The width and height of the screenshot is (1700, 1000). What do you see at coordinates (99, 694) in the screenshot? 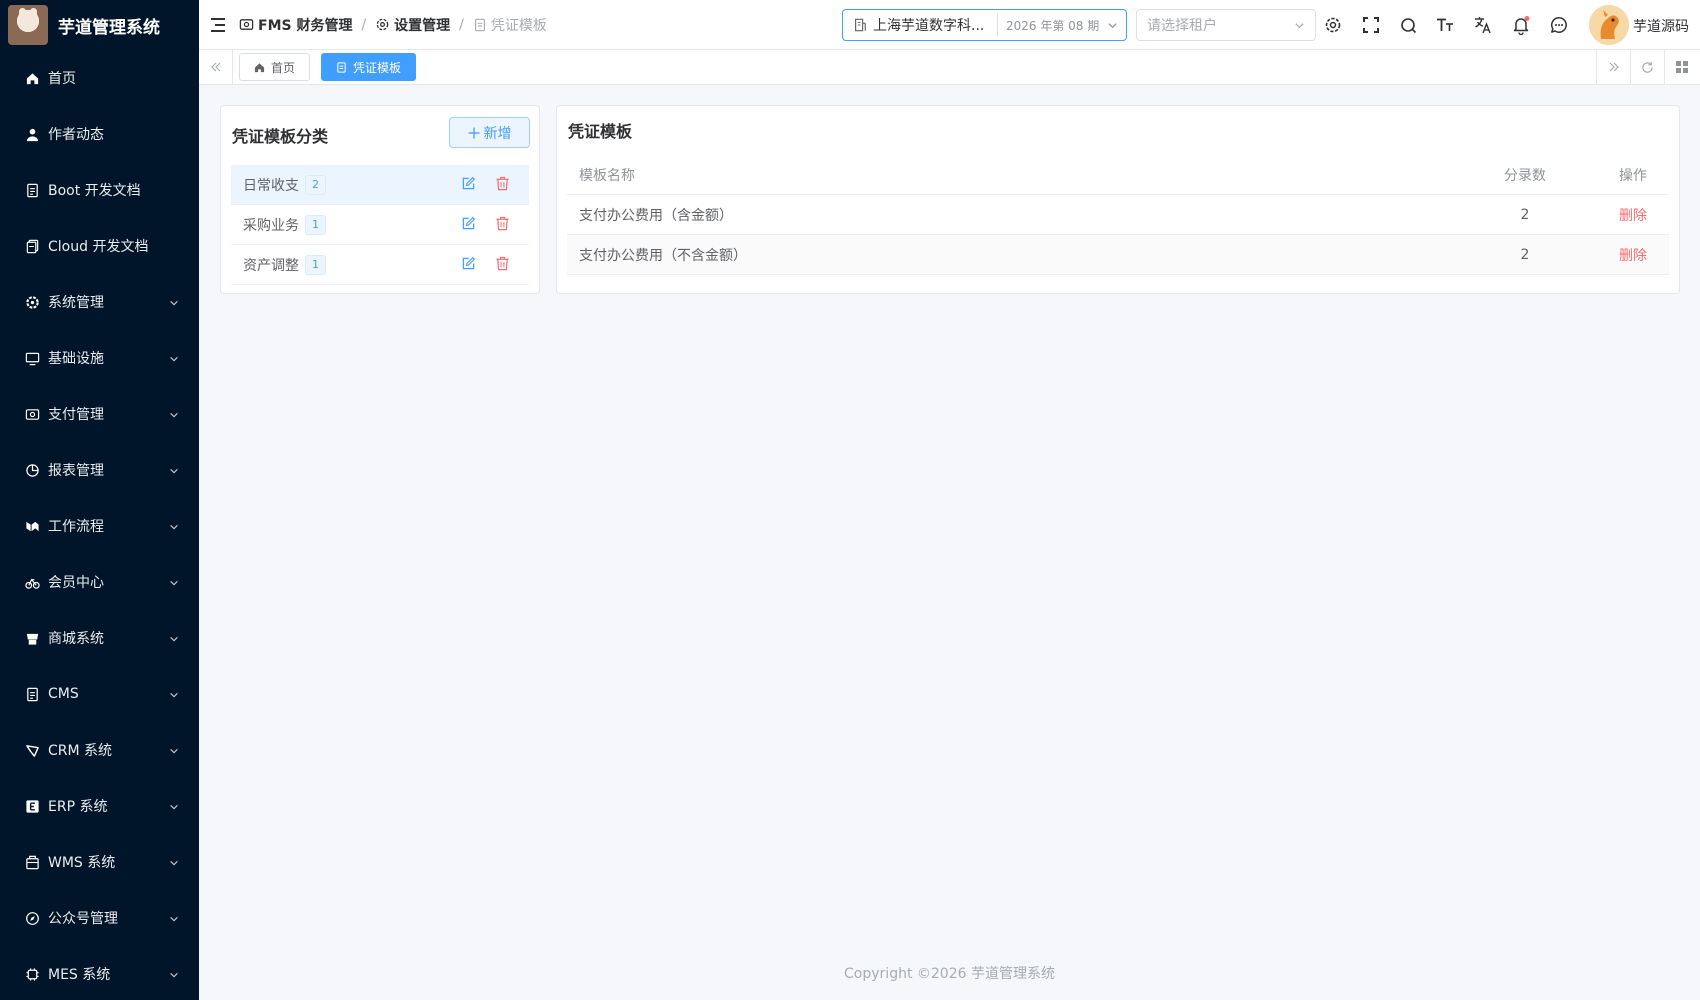
I see `sidebar-item-11: CMS` at bounding box center [99, 694].